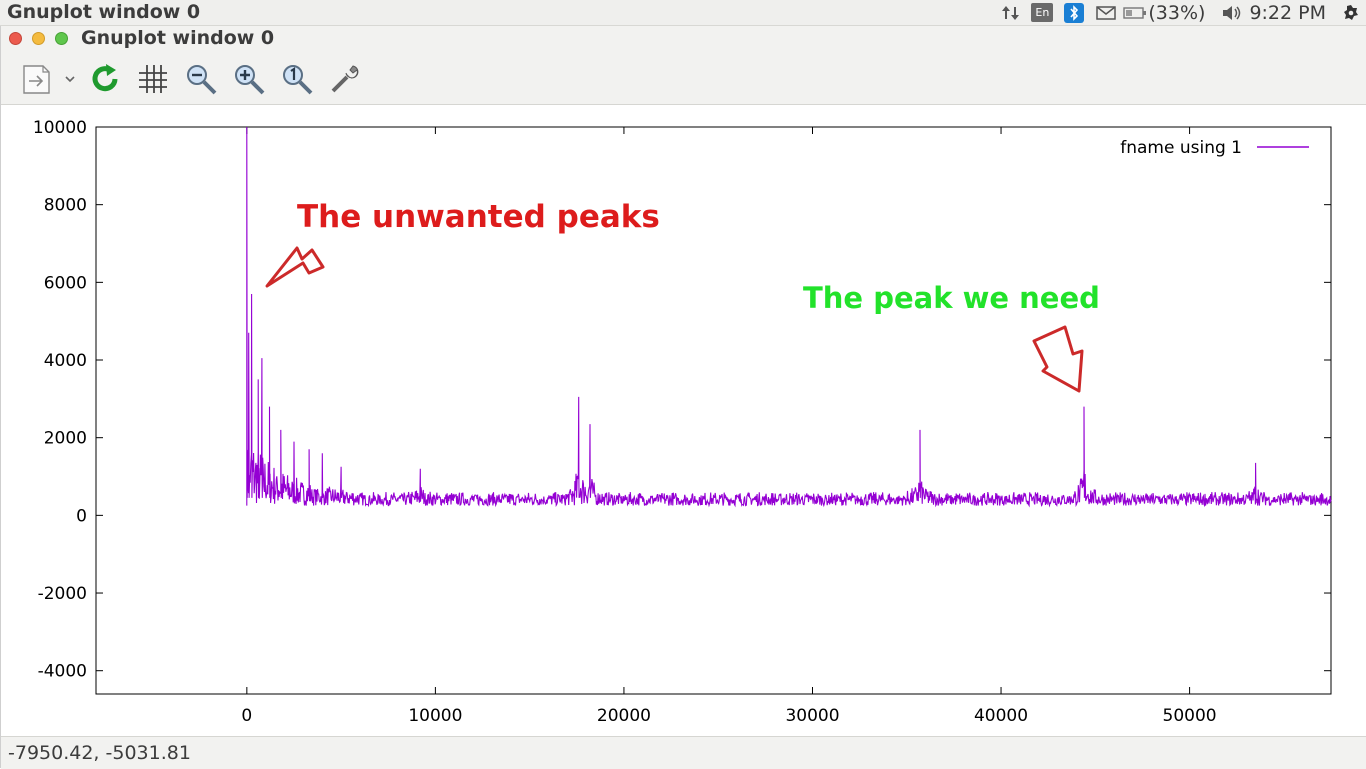  I want to click on volume-icon, so click(1232, 13).